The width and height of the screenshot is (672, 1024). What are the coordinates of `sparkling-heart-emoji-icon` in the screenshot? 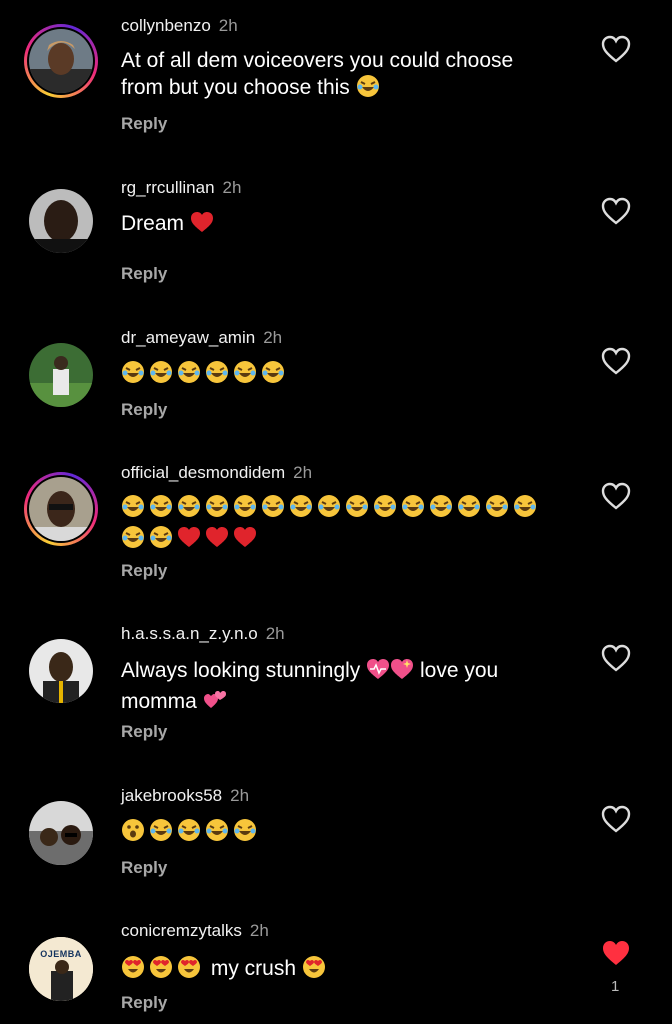 It's located at (402, 672).